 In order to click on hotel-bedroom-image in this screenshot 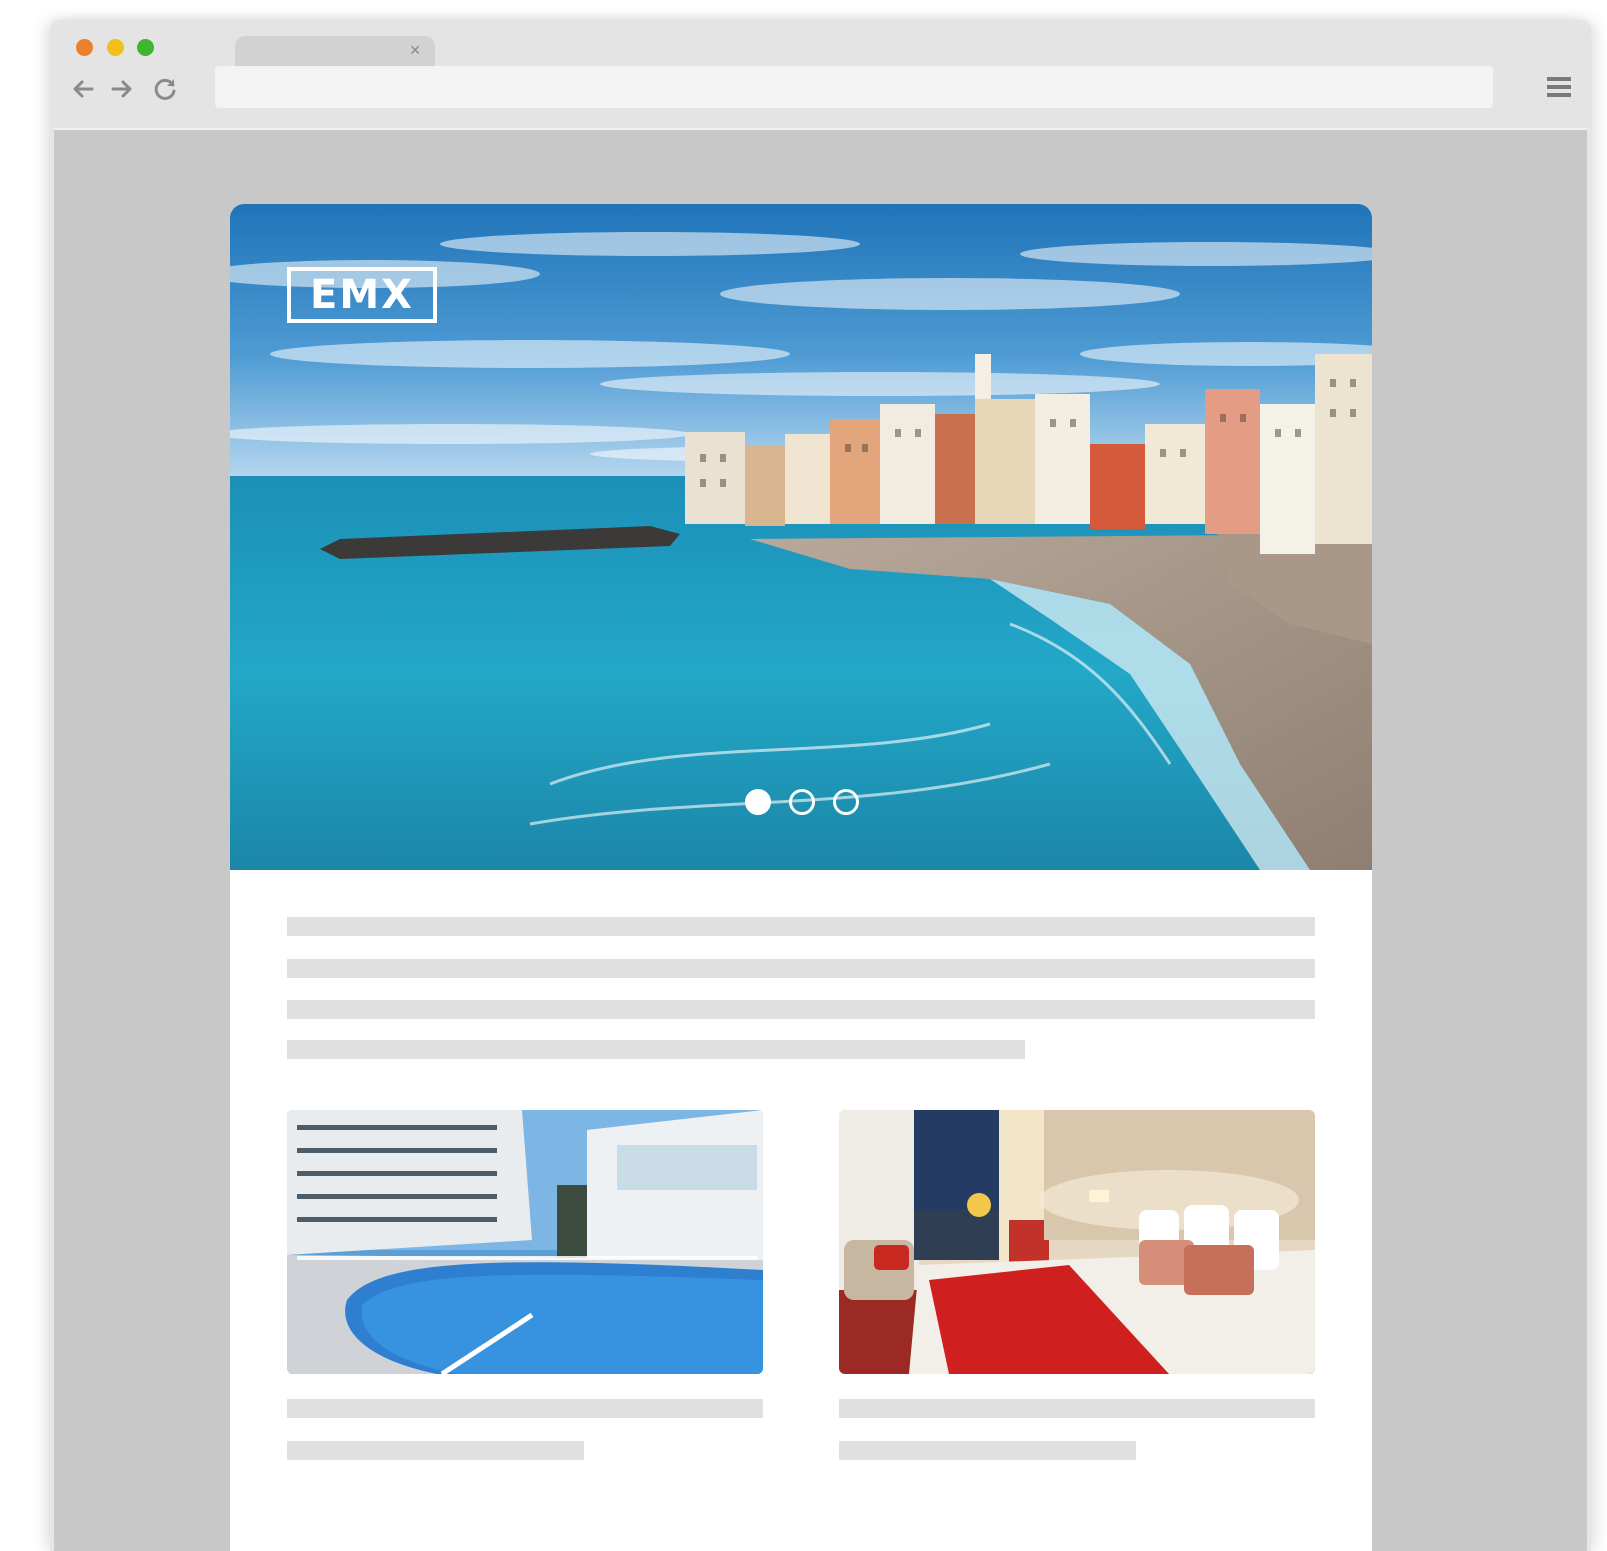, I will do `click(1077, 1242)`.